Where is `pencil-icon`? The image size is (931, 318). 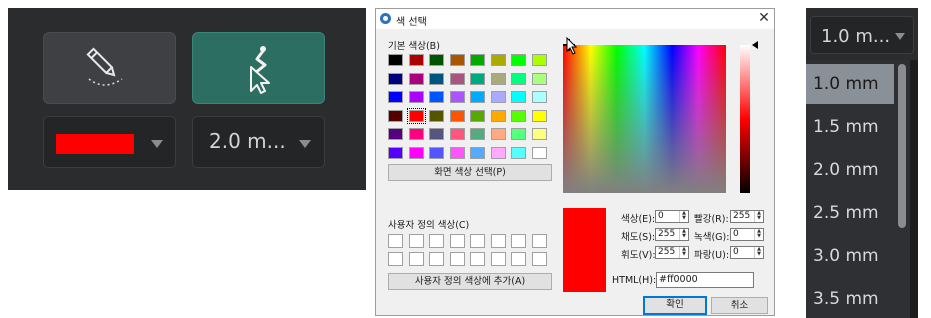 pencil-icon is located at coordinates (104, 66).